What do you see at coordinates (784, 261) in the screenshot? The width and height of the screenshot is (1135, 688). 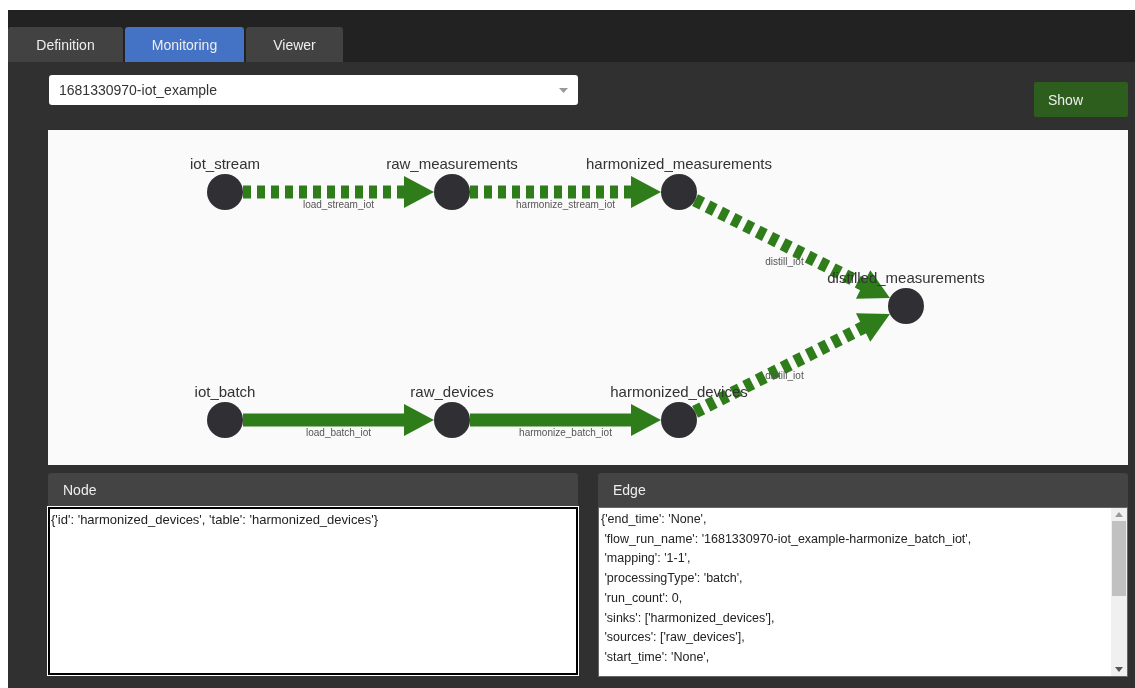 I see `edge-label: distill_iot` at bounding box center [784, 261].